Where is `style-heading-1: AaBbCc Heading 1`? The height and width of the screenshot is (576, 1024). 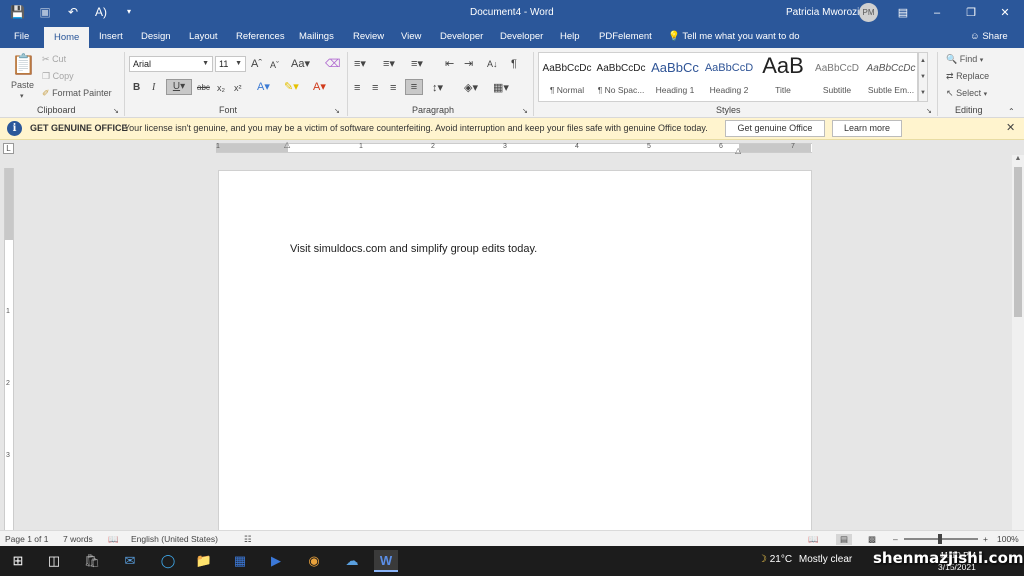
style-heading-1: AaBbCc Heading 1 is located at coordinates (675, 77).